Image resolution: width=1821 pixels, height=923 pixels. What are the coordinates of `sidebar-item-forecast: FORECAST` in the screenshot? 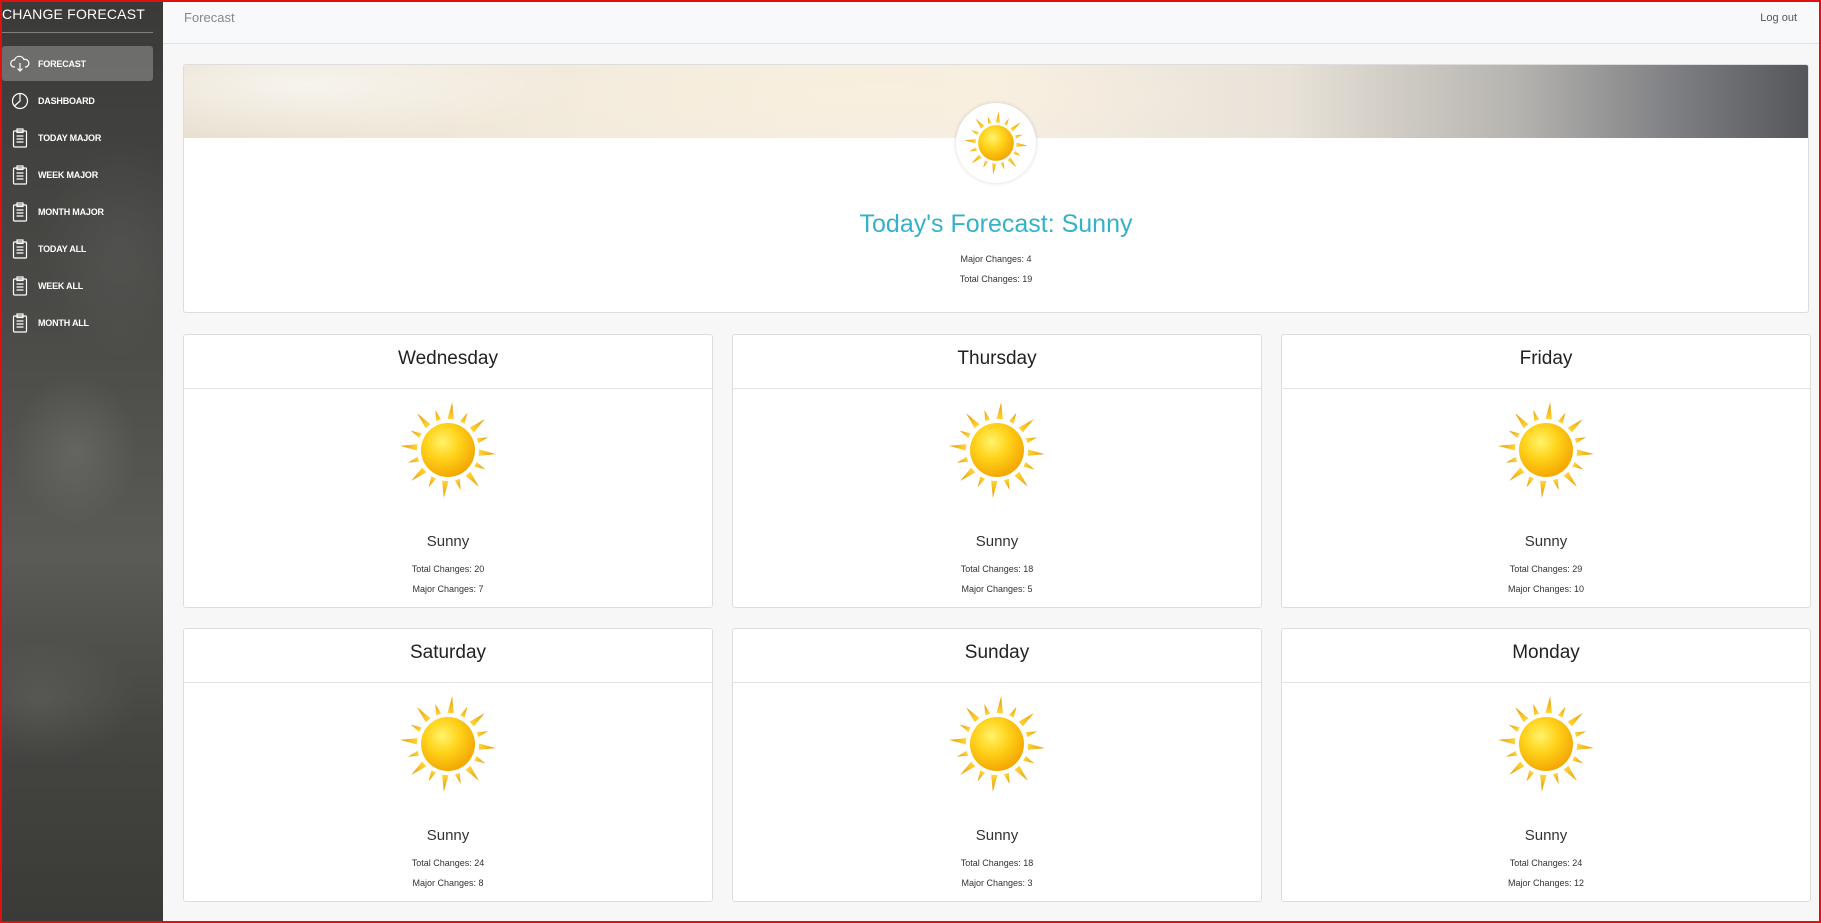 It's located at (77, 63).